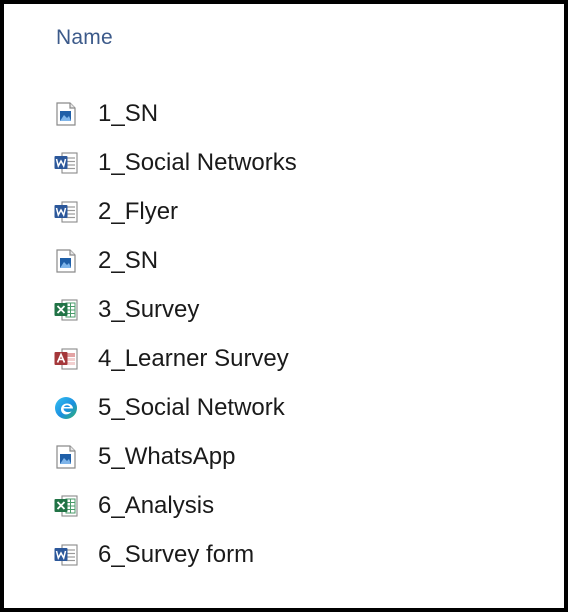 The image size is (568, 612). I want to click on file-name: 4_Learner Survey, so click(193, 358).